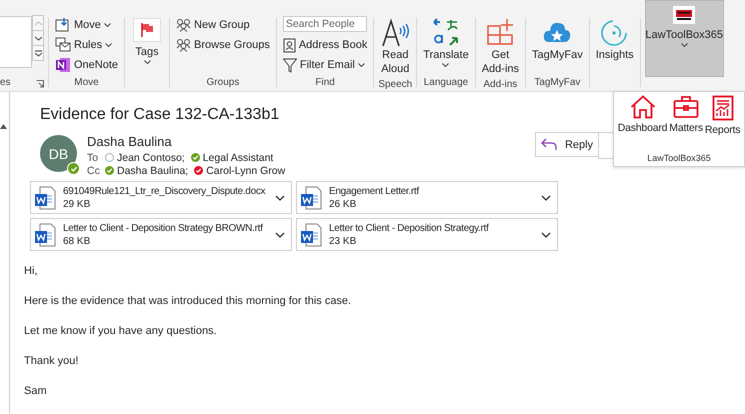  Describe the element at coordinates (3, 126) in the screenshot. I see `scroll-up-icon` at that location.